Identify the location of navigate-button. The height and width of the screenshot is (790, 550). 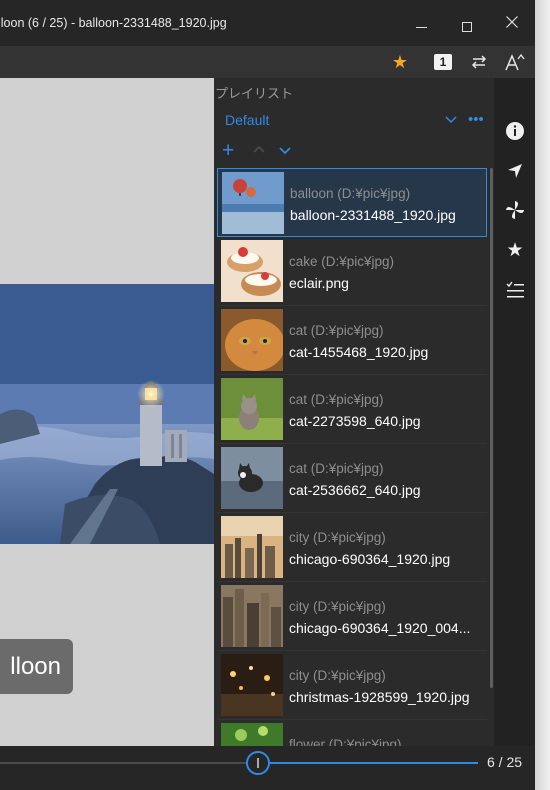
(515, 171).